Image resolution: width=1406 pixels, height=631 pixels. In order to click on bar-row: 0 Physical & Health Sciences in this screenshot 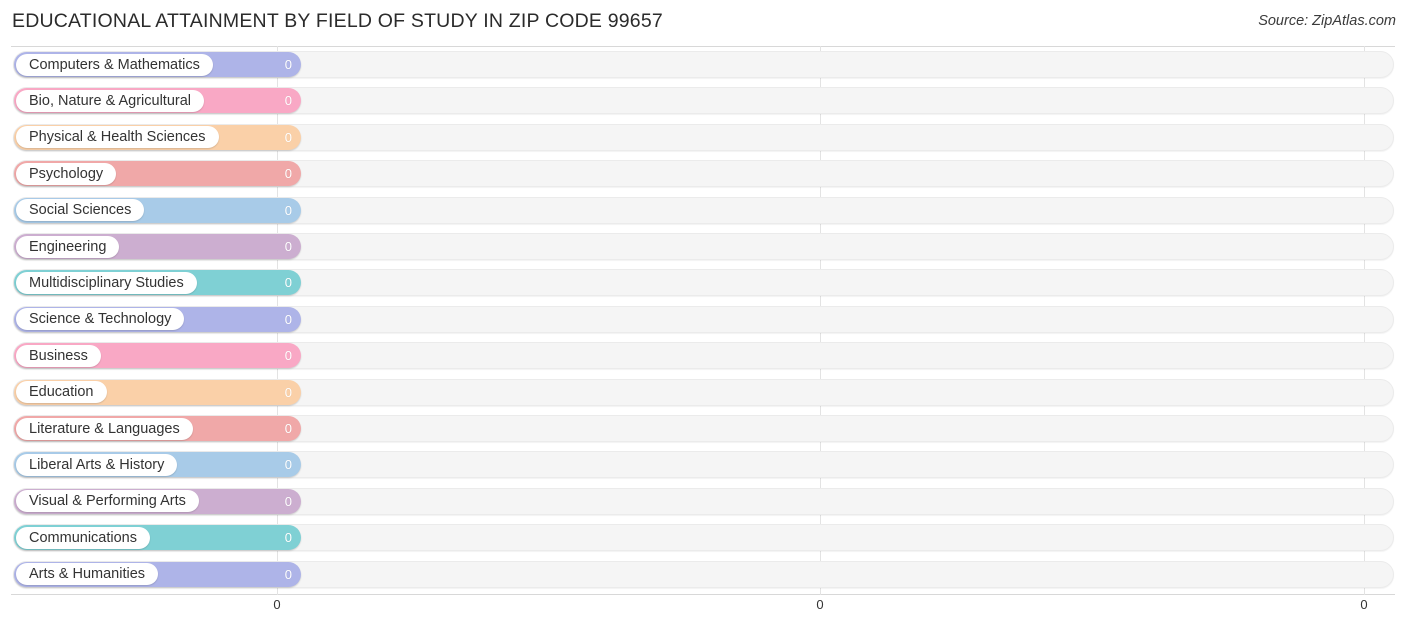, I will do `click(703, 139)`.